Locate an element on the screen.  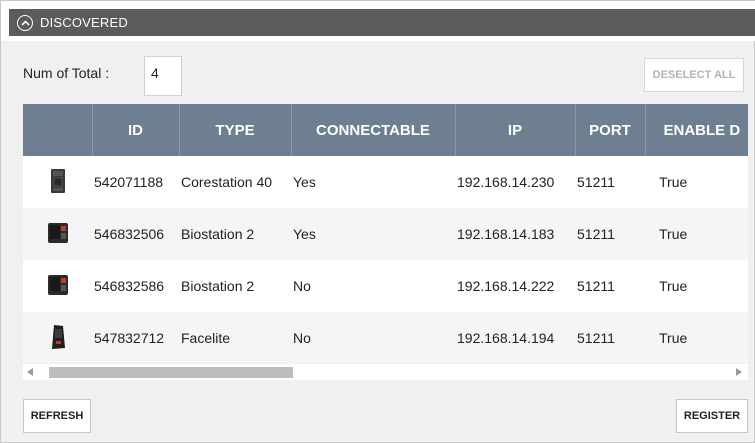
total-label: Num of Total : is located at coordinates (66, 73).